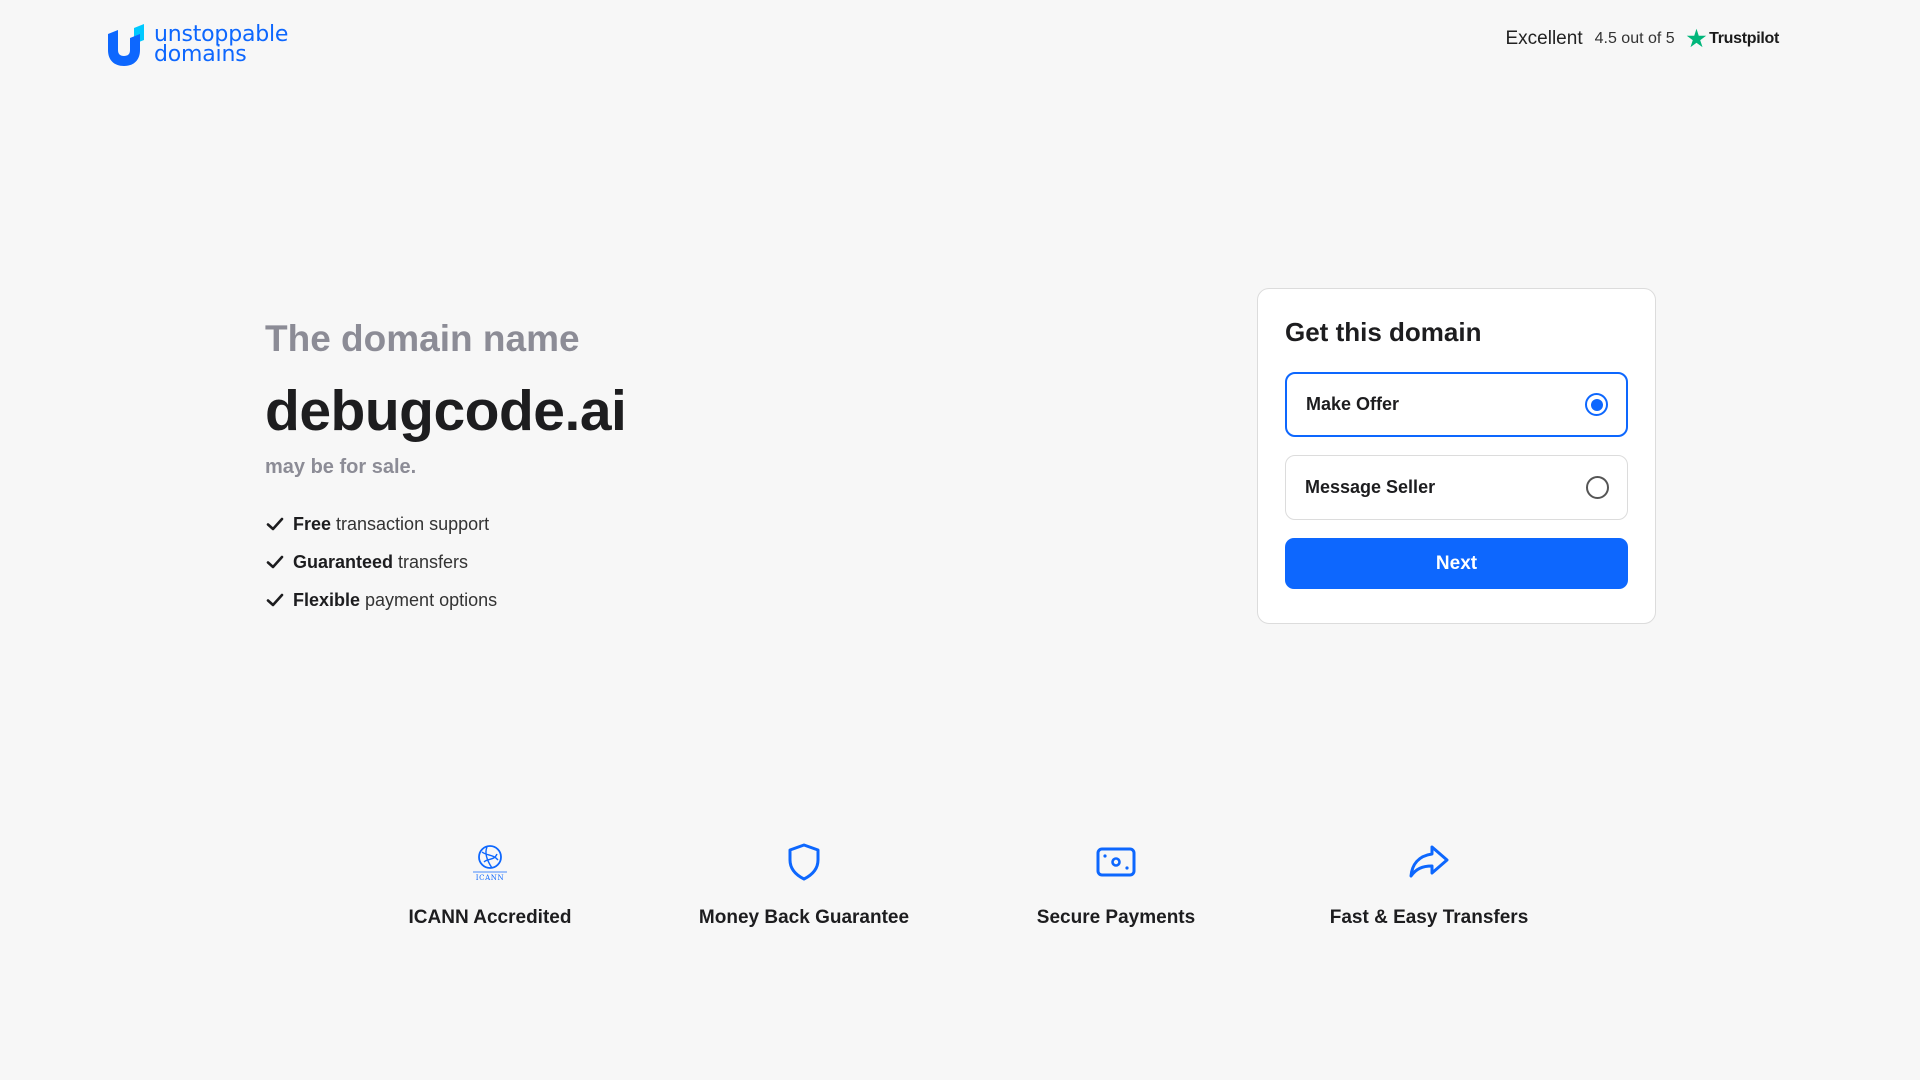 This screenshot has height=1080, width=1920. I want to click on brand-logo: unstoppable domains, so click(196, 45).